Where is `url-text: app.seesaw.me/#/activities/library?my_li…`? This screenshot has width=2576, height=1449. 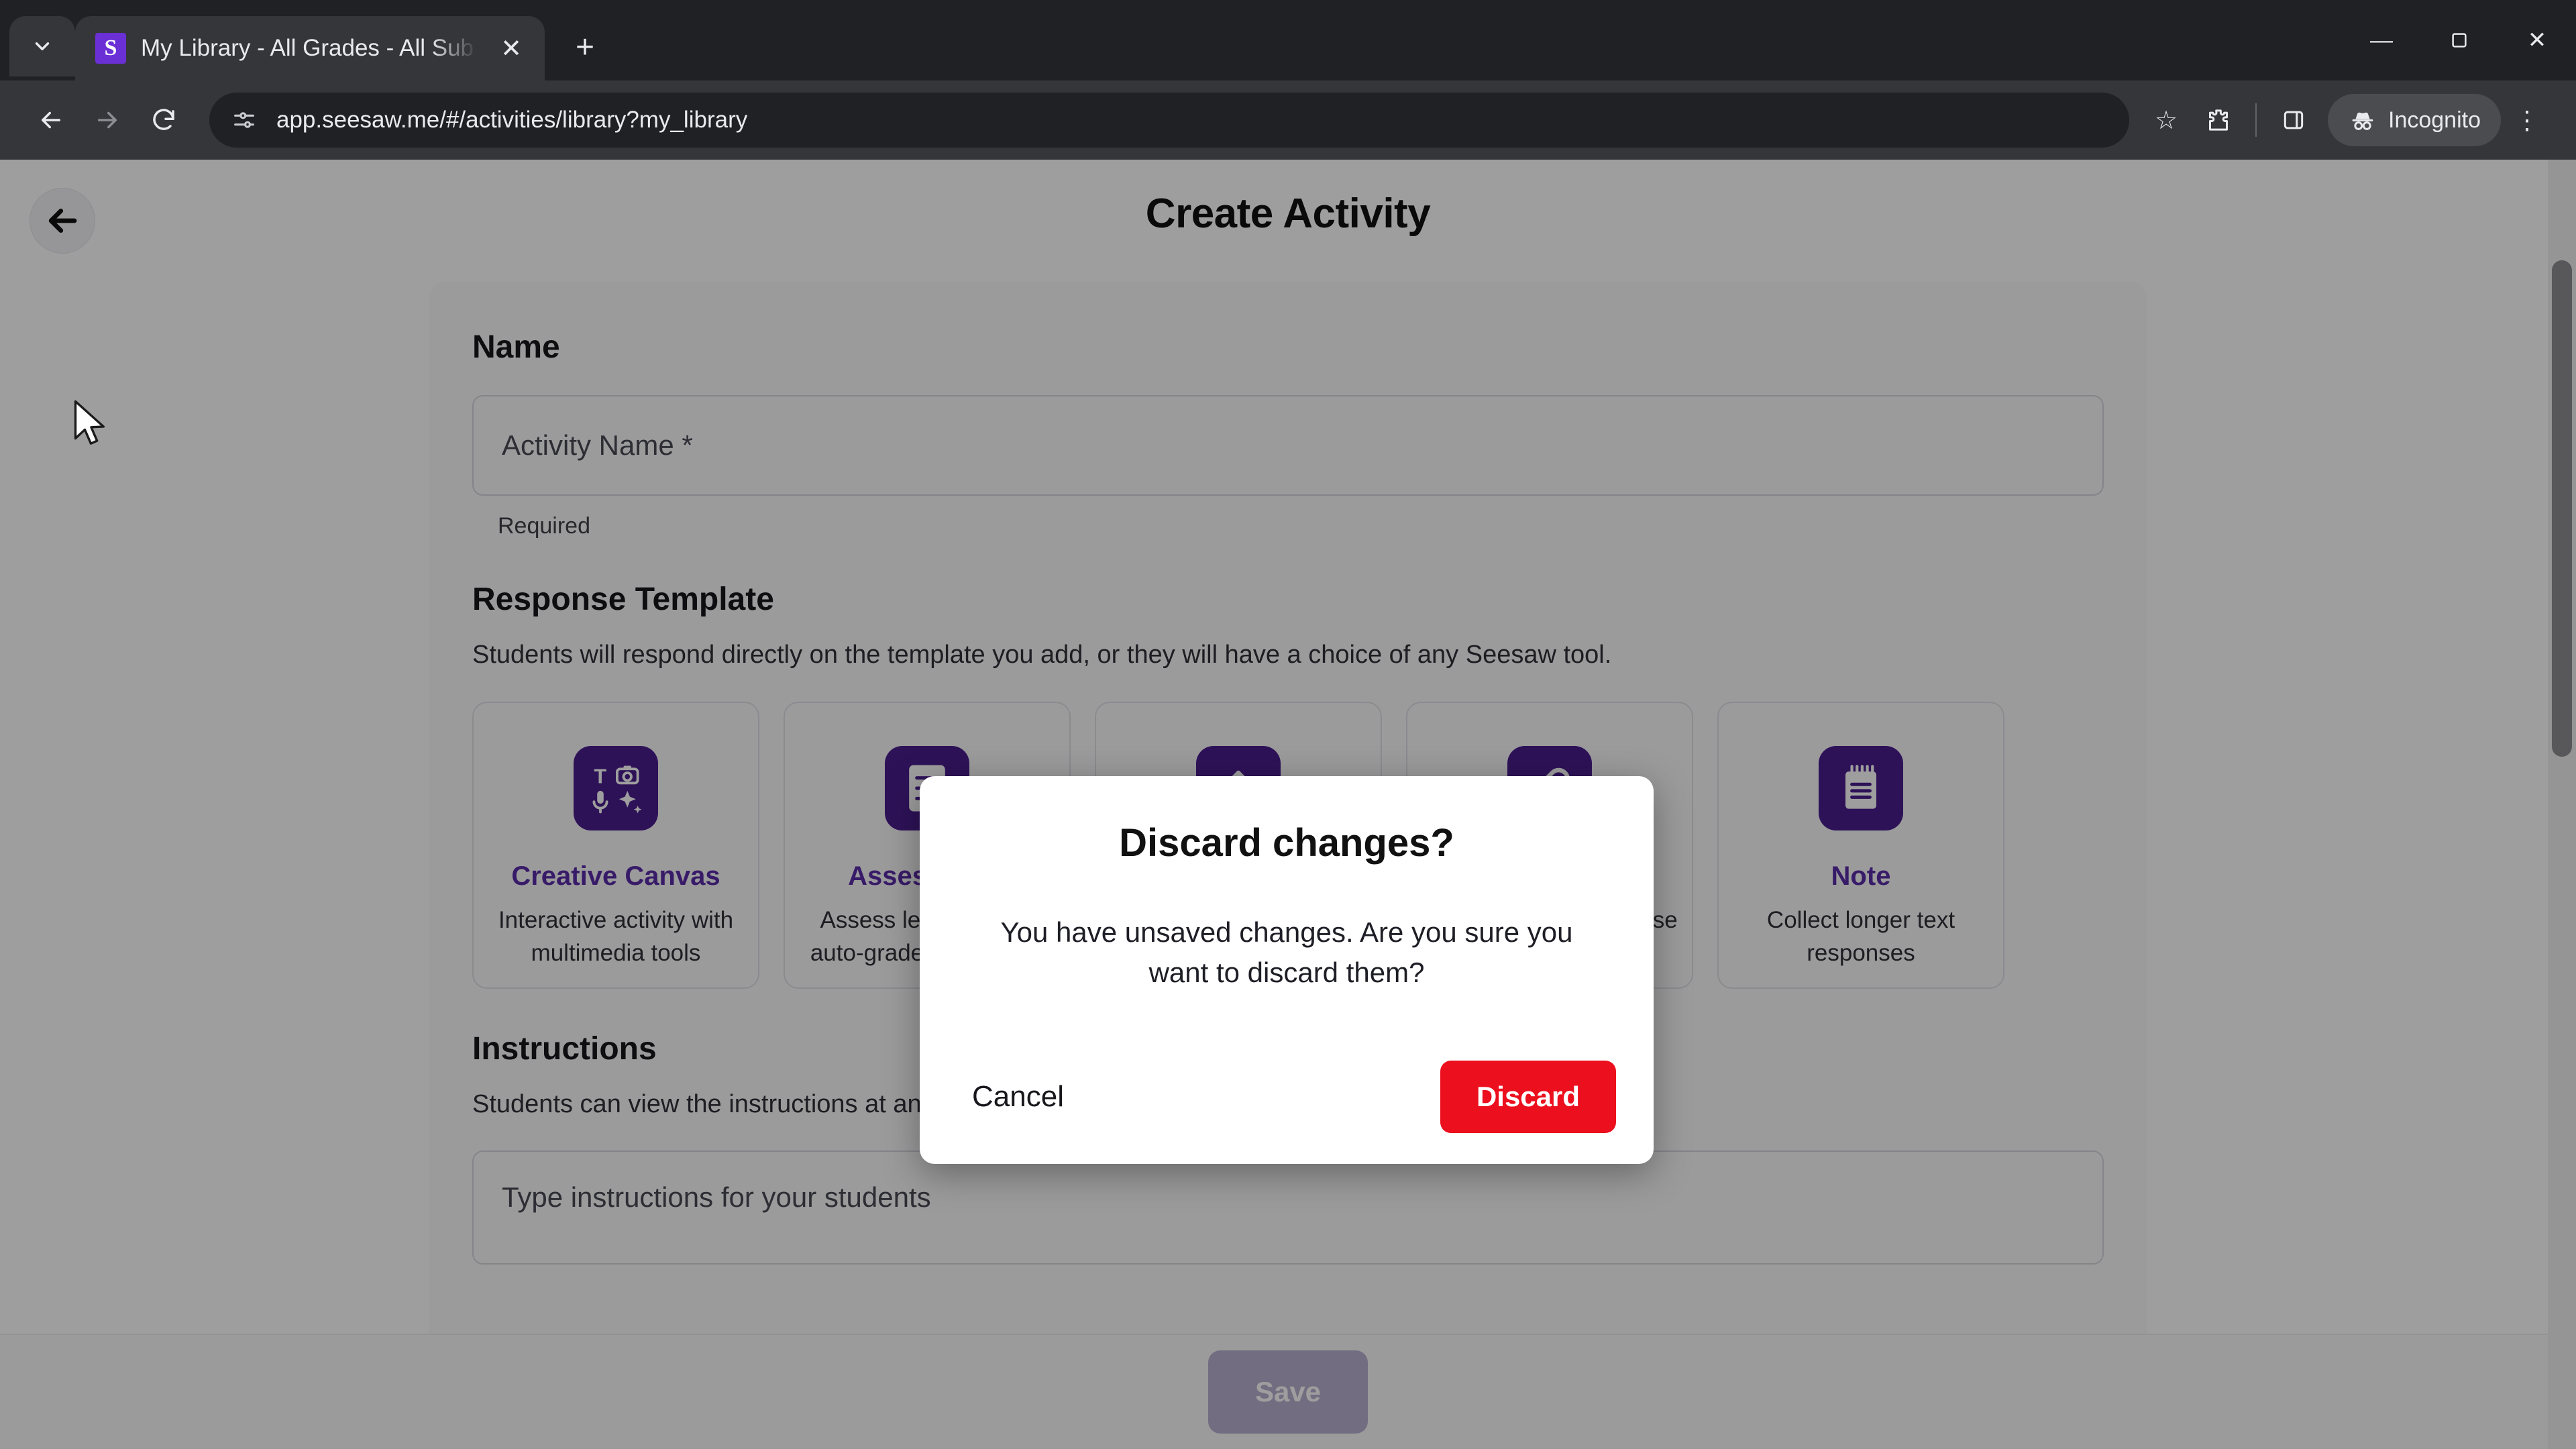 url-text: app.seesaw.me/#/activities/library?my_li… is located at coordinates (512, 120).